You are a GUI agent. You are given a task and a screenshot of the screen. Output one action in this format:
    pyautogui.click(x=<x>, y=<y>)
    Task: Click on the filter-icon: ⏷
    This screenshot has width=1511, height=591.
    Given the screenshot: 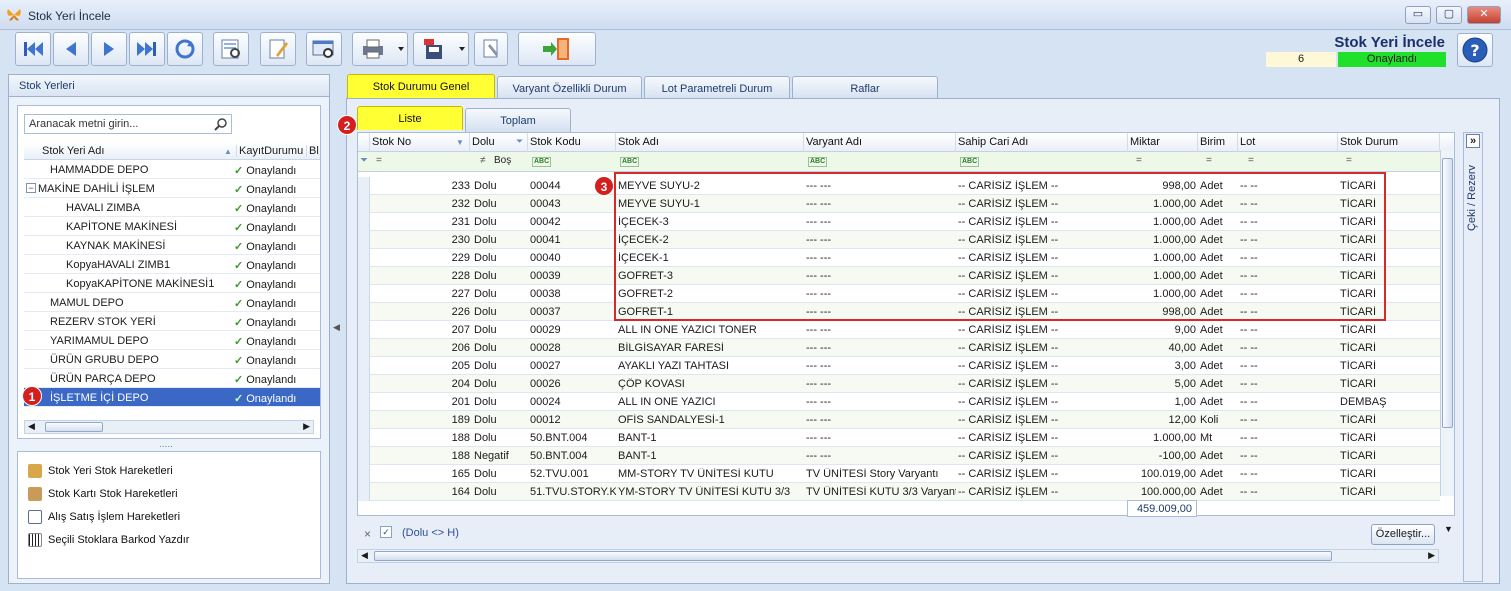 What is the action you would take?
    pyautogui.click(x=519, y=141)
    